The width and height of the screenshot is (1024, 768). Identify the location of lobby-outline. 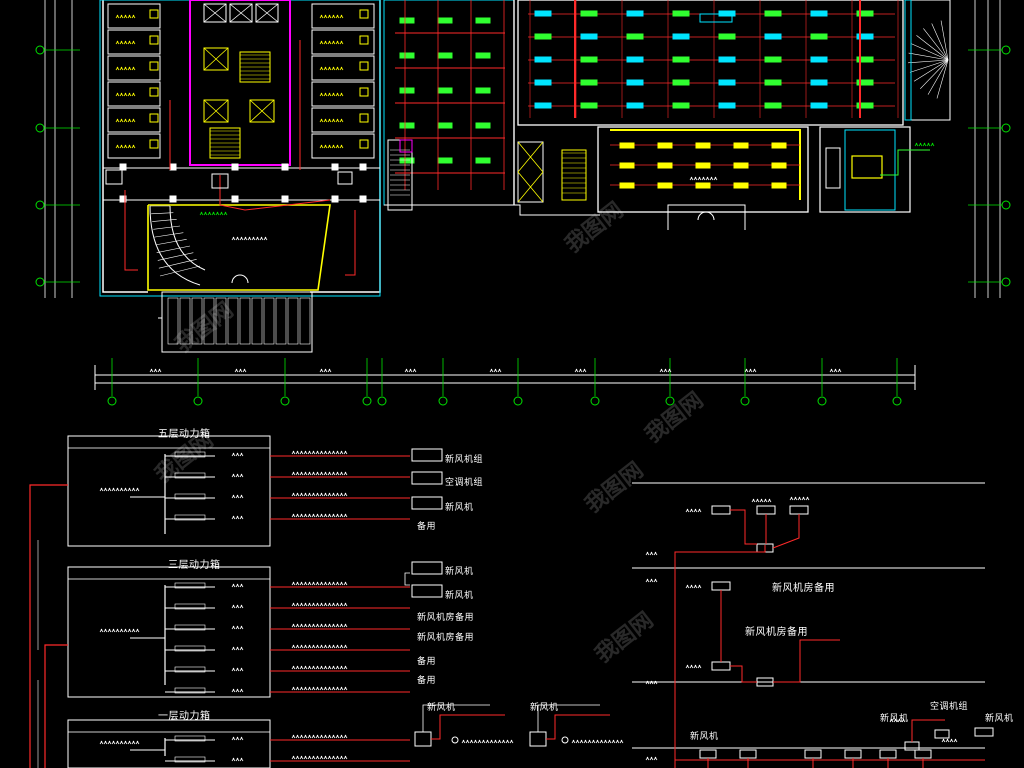
(239, 247).